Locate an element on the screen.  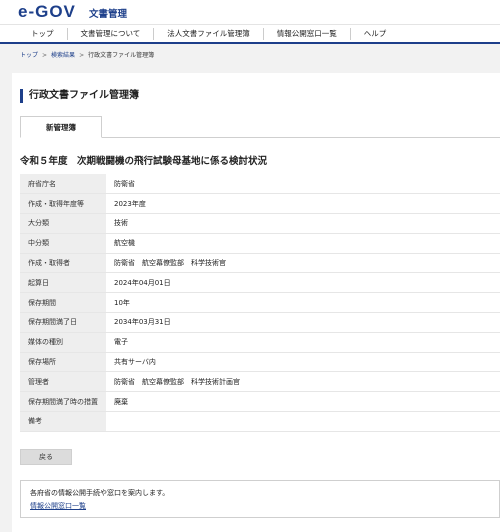
row-key: 起算日 is located at coordinates (63, 283).